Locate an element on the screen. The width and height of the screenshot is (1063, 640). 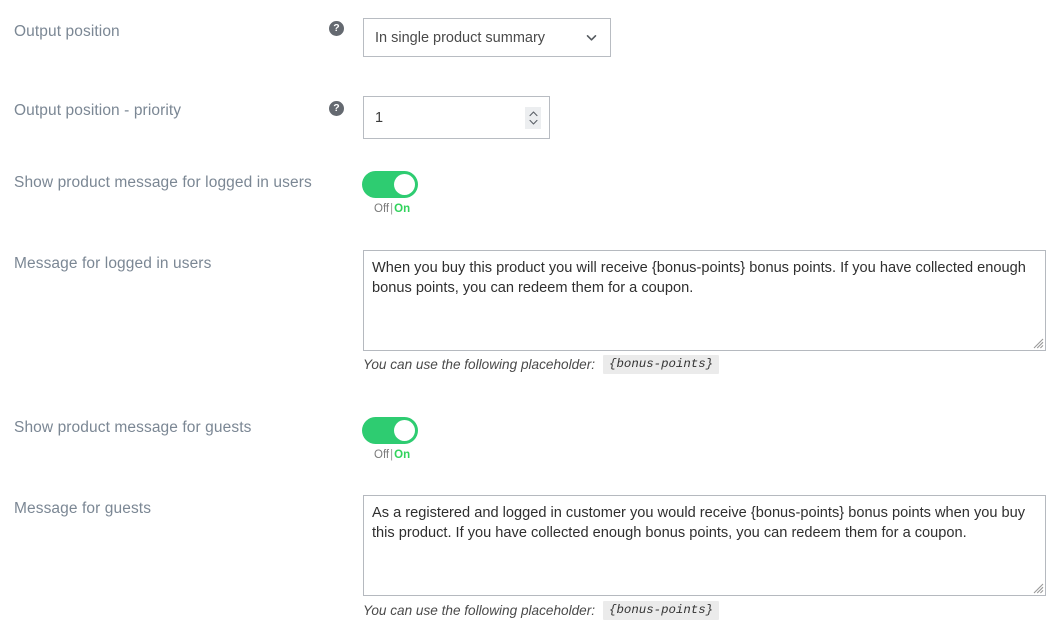
toggle-state-labels-guests: Off|On is located at coordinates (390, 455).